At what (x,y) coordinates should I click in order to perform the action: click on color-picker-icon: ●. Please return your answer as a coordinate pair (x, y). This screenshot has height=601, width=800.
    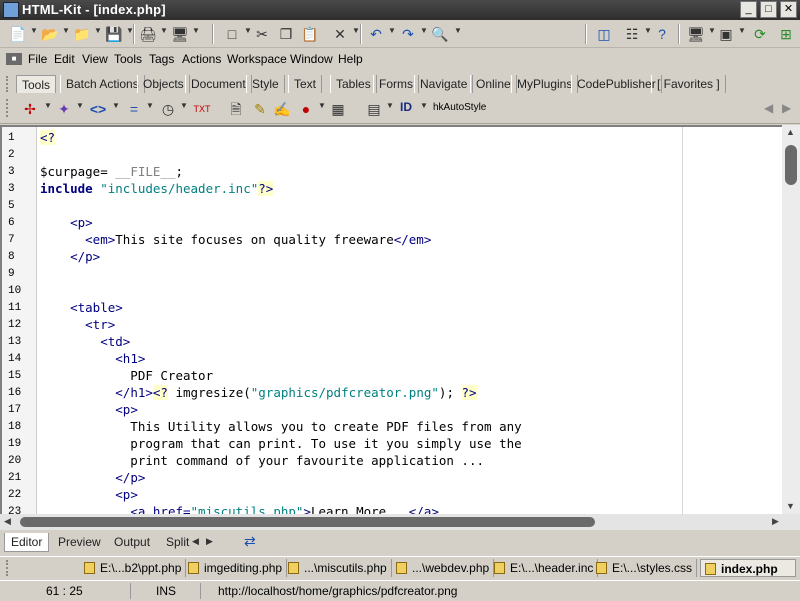
    Looking at the image, I should click on (306, 109).